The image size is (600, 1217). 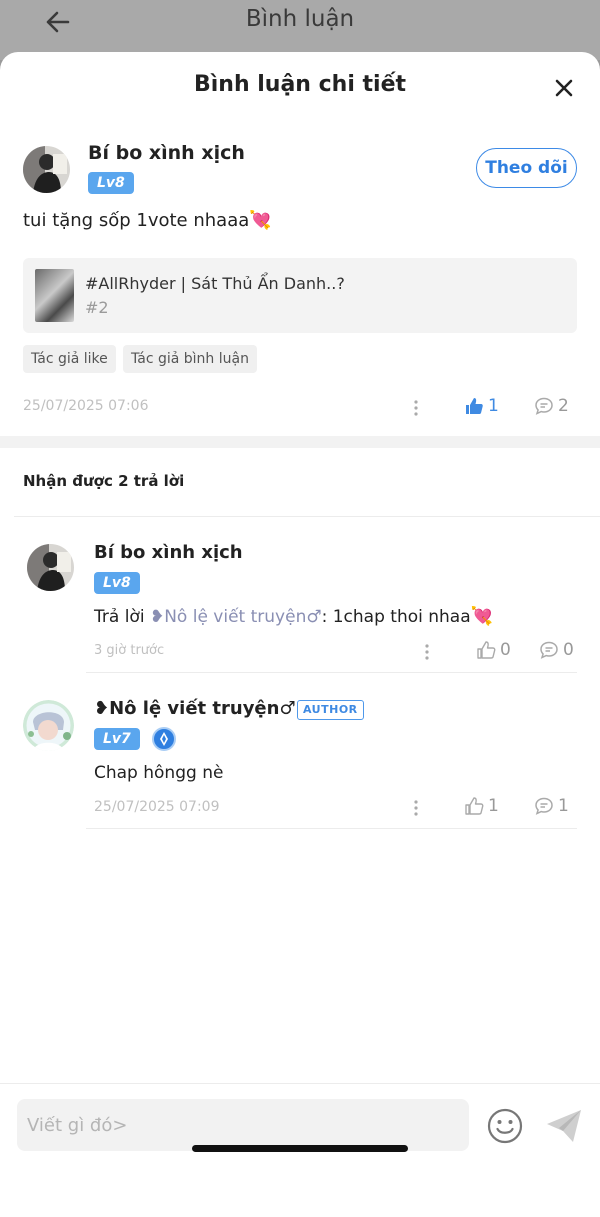 I want to click on reply-text: Chap hôngg nè, so click(x=159, y=773).